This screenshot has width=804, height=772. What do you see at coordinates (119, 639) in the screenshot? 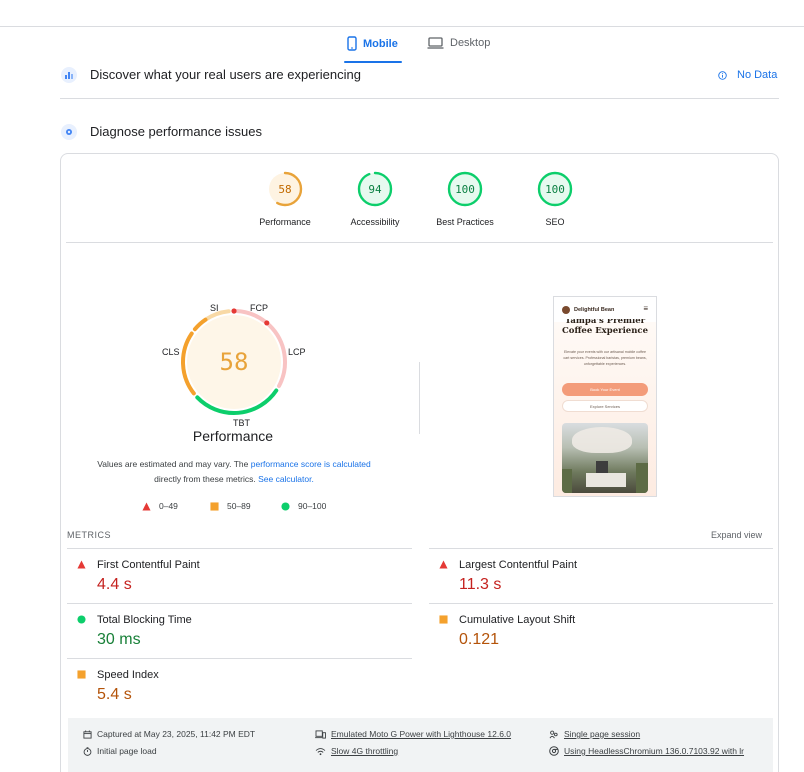
I see `metric-tbt-value: 30 ms` at bounding box center [119, 639].